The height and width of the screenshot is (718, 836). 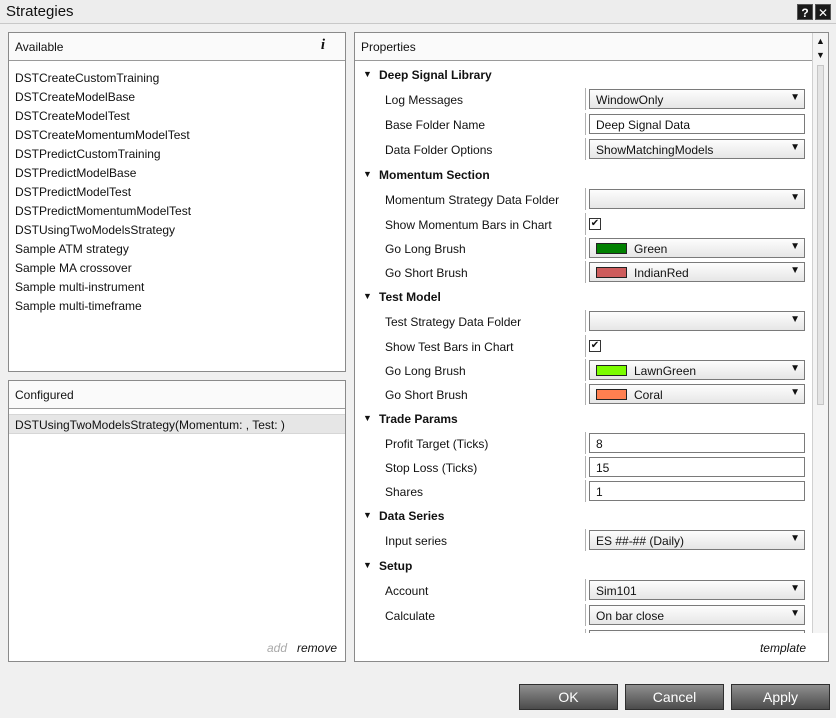 What do you see at coordinates (177, 47) in the screenshot?
I see `available-header: Available i` at bounding box center [177, 47].